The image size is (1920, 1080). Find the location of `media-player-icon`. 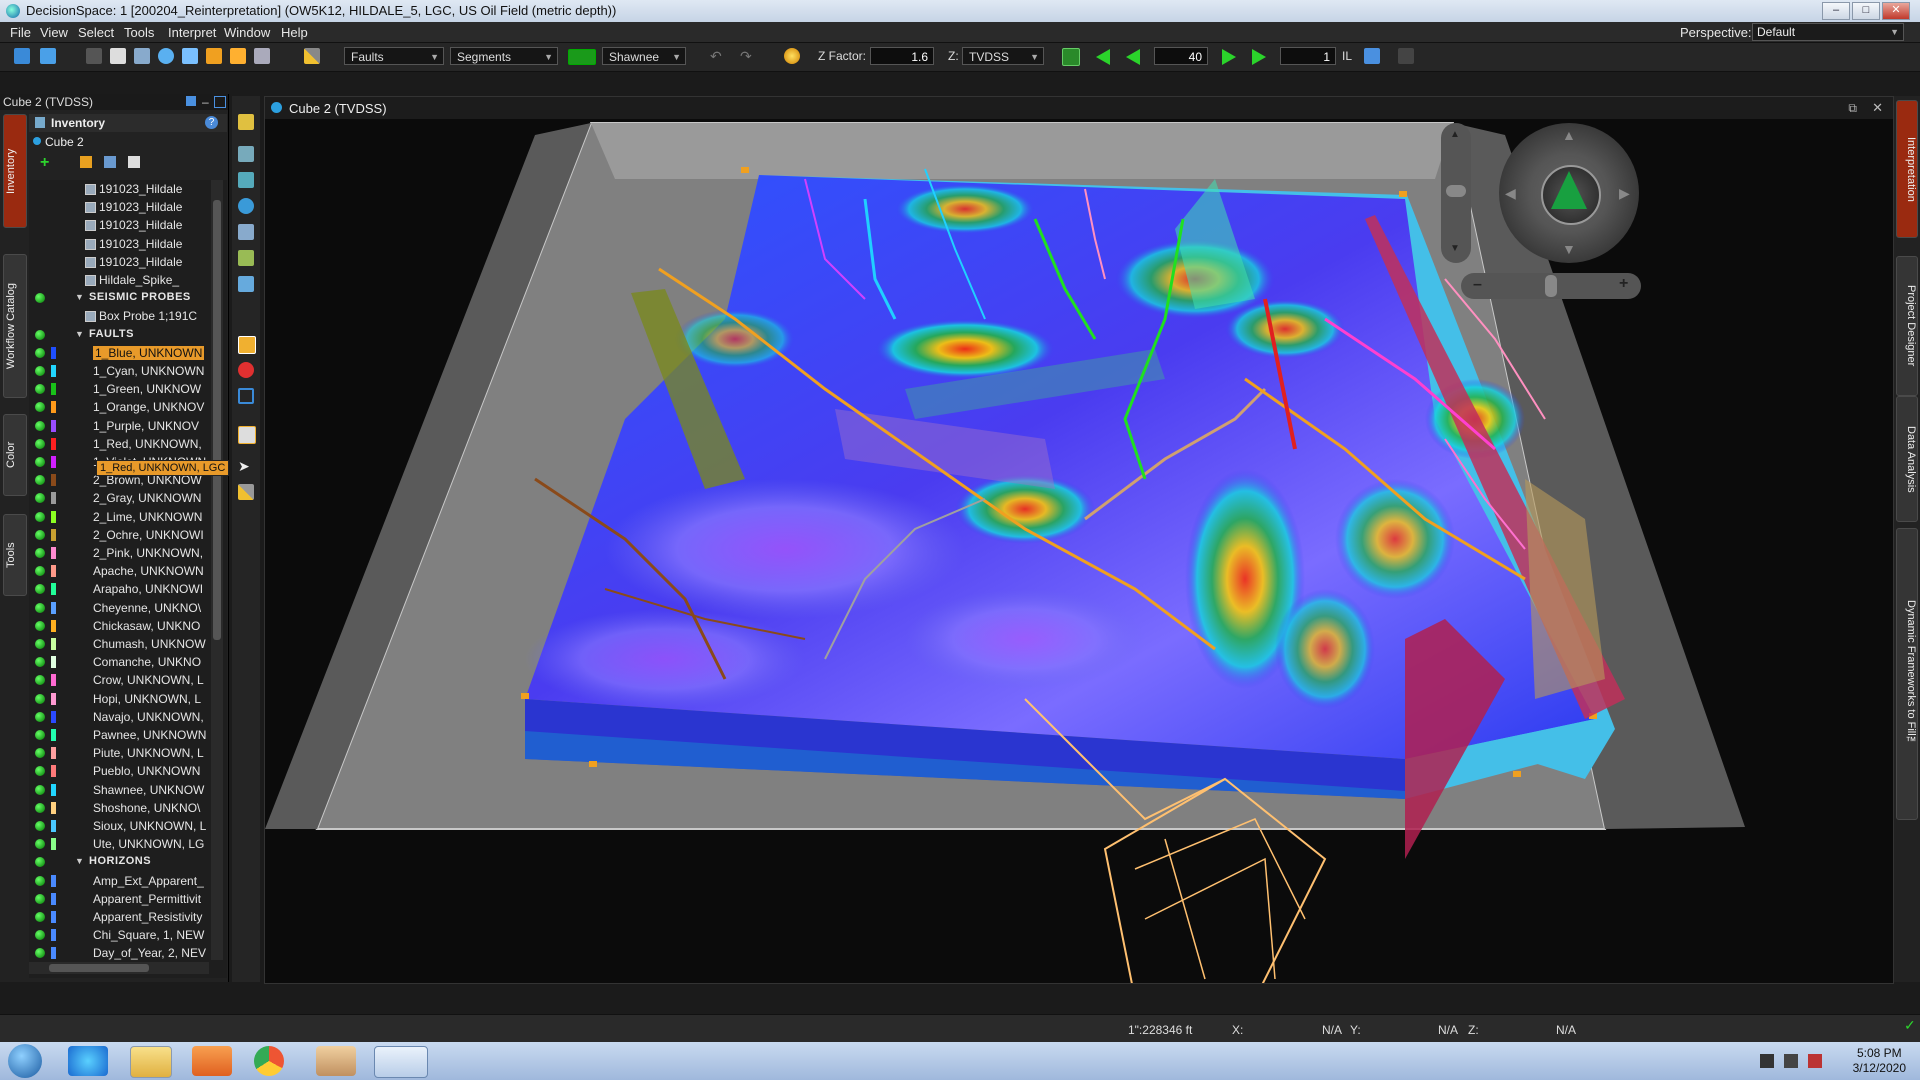

media-player-icon is located at coordinates (212, 1061).